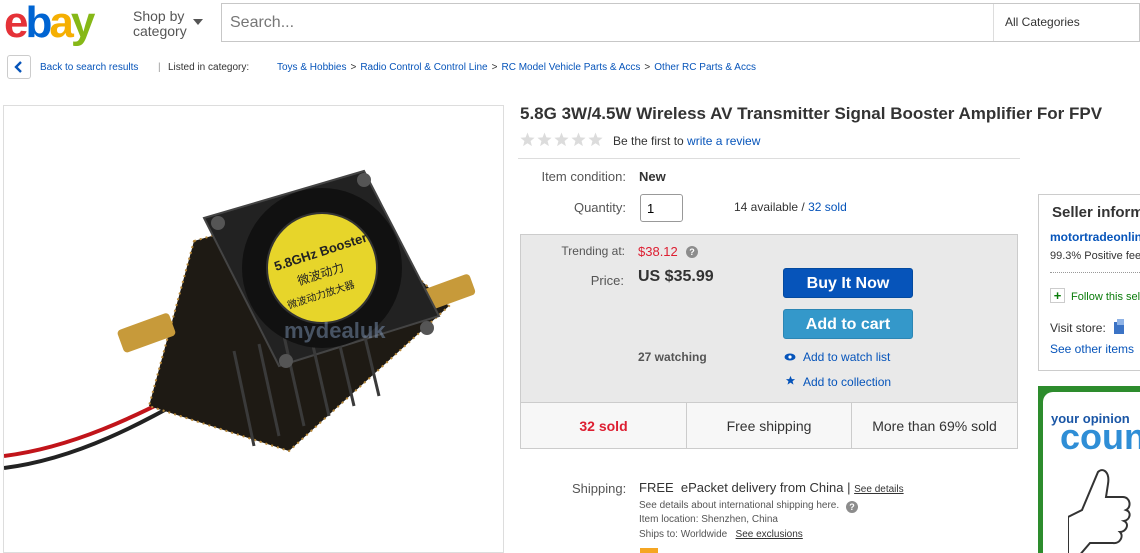  Describe the element at coordinates (649, 550) in the screenshot. I see `shipping-accent-bar` at that location.